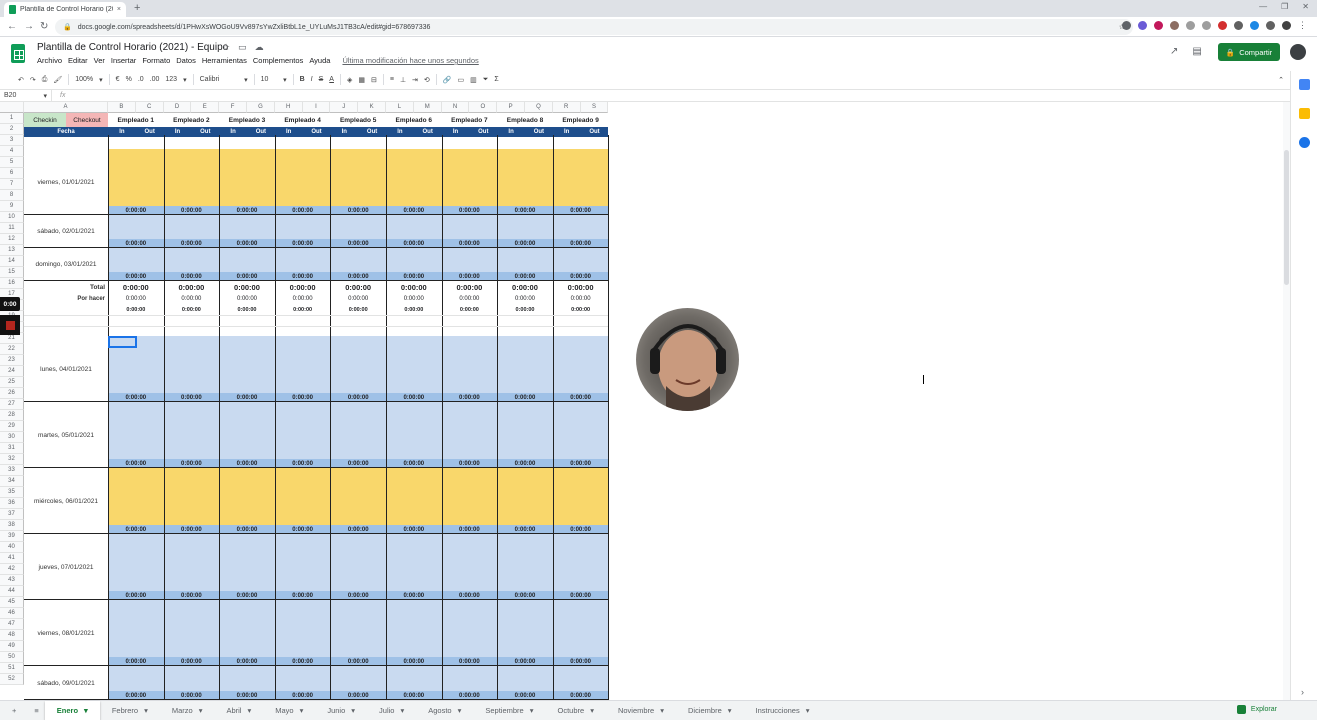  Describe the element at coordinates (1305, 6) in the screenshot. I see `close-window-button: ✕` at that location.